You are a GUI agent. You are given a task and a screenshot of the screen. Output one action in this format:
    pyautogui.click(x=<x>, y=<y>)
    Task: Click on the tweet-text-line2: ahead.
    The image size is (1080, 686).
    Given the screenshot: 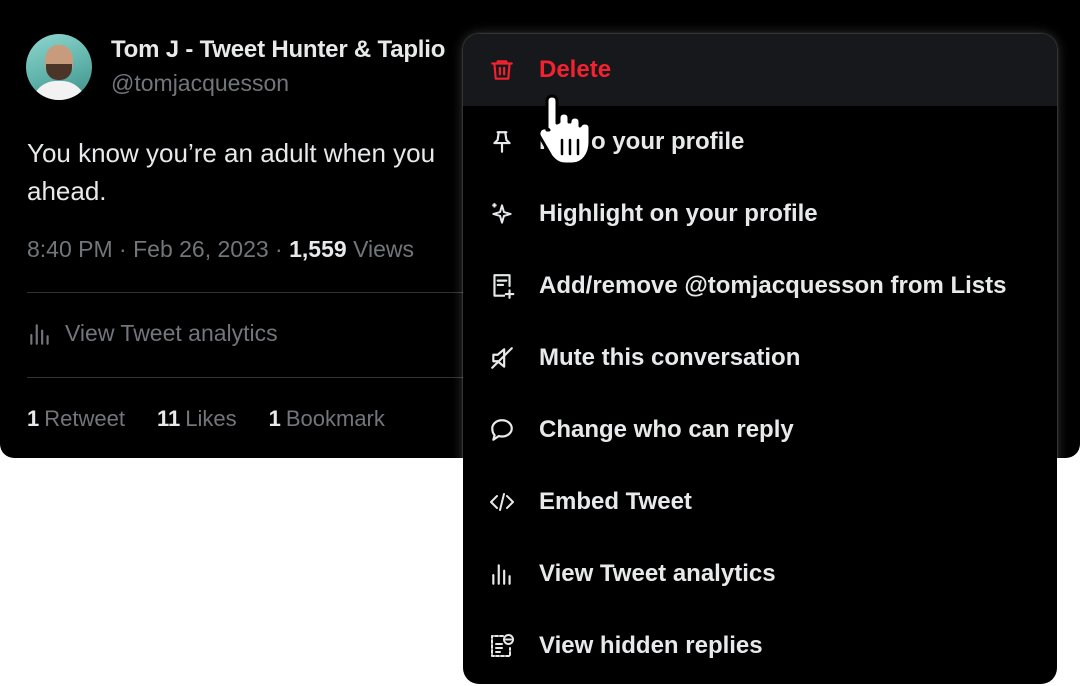 What is the action you would take?
    pyautogui.click(x=67, y=191)
    